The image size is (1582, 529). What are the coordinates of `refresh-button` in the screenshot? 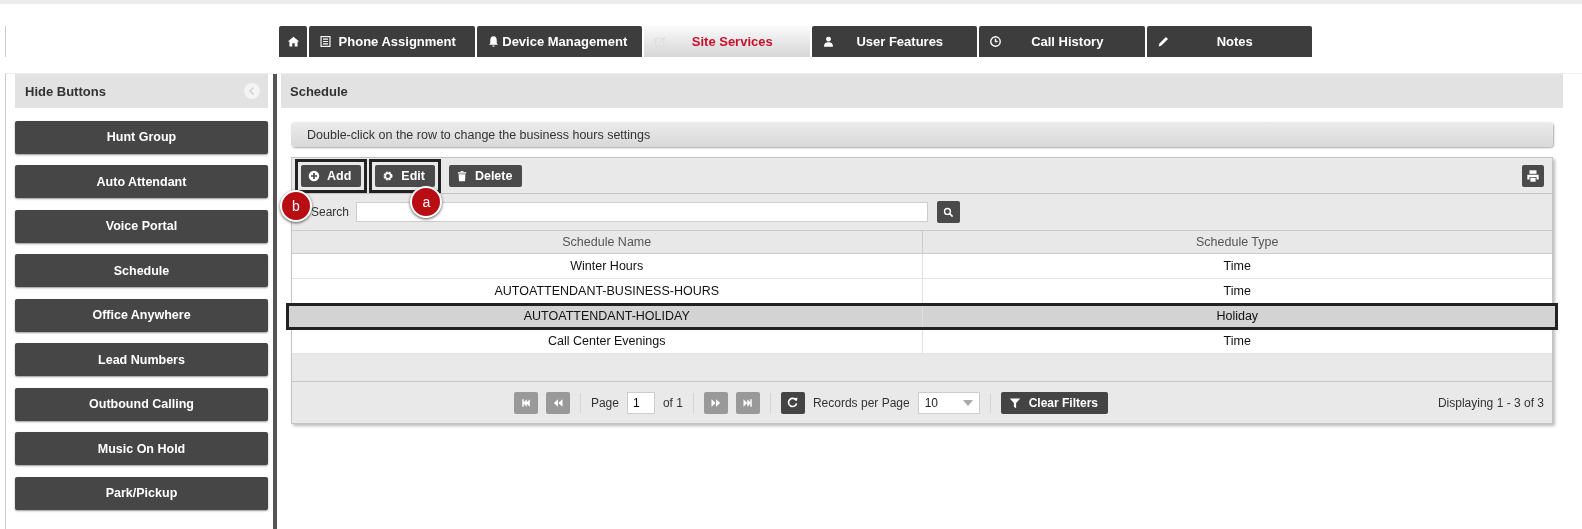 It's located at (792, 402).